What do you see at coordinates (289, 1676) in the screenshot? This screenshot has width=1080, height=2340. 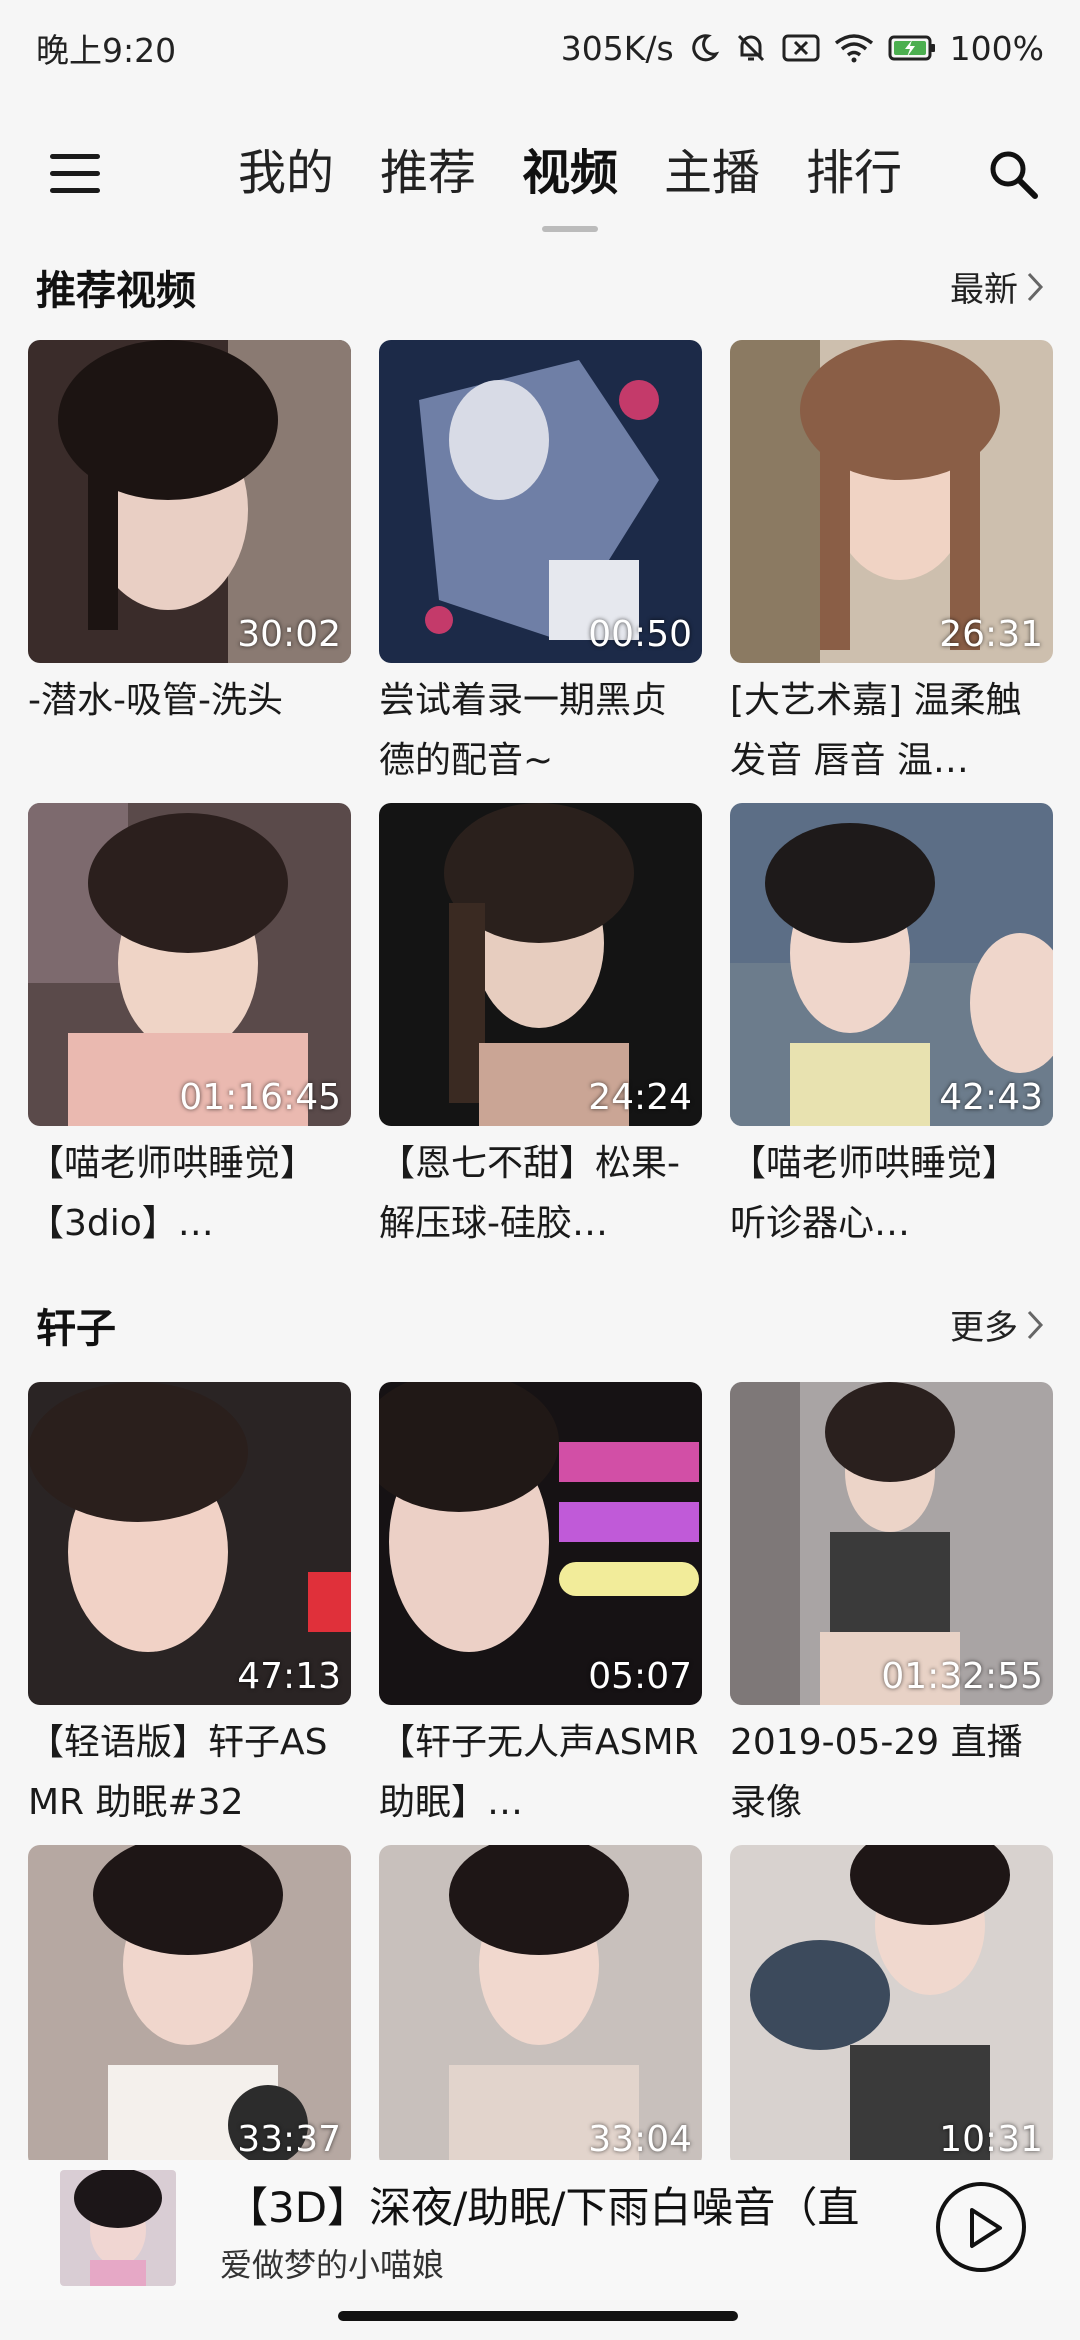 I see `video-duration: 47:13` at bounding box center [289, 1676].